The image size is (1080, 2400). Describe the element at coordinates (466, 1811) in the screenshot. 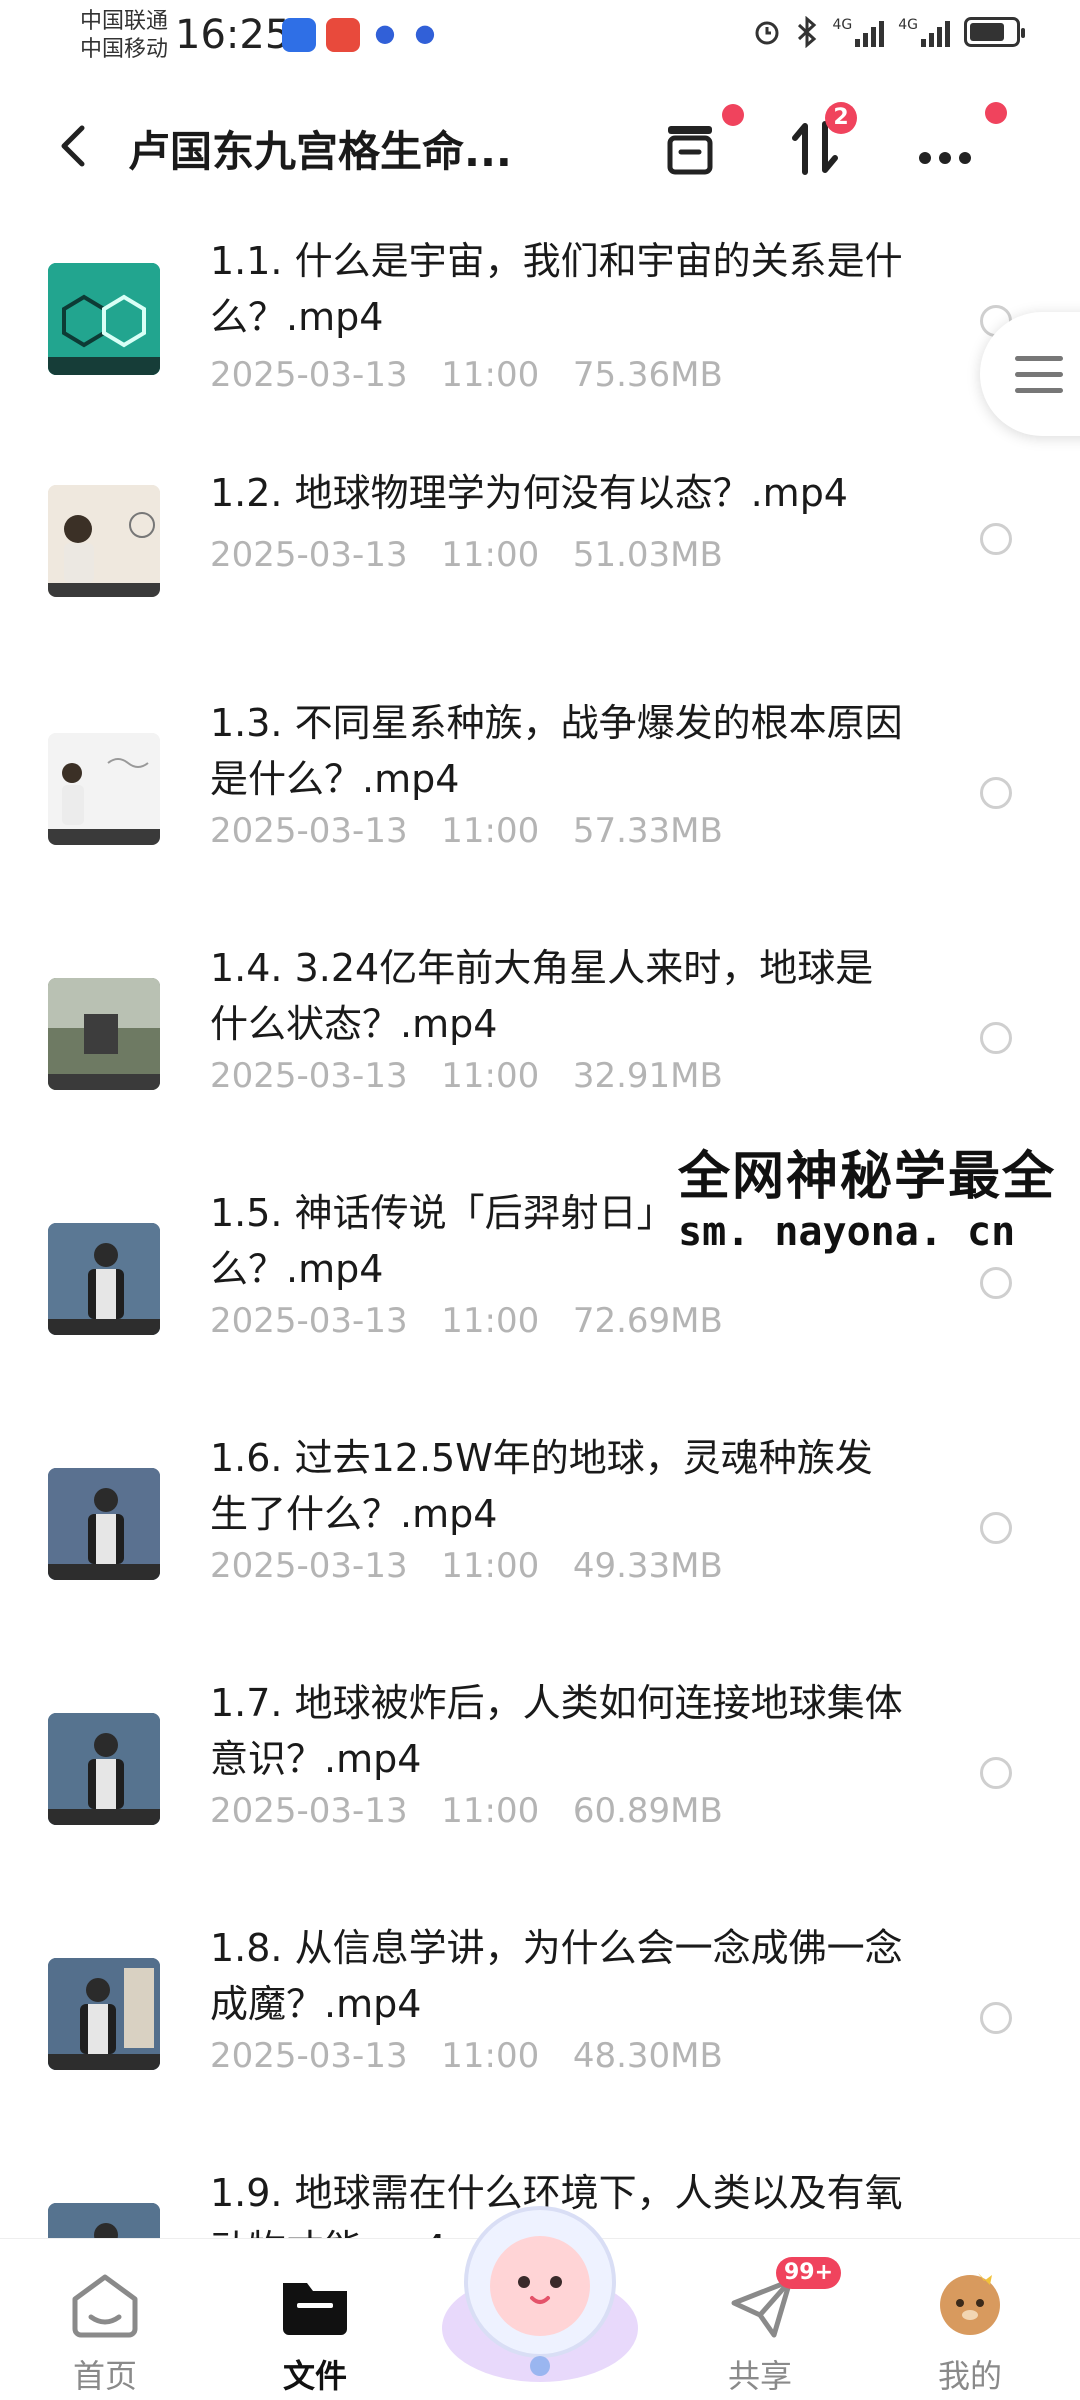

I see `file-meta: 2025-03-13 11:00 60.89MB` at that location.